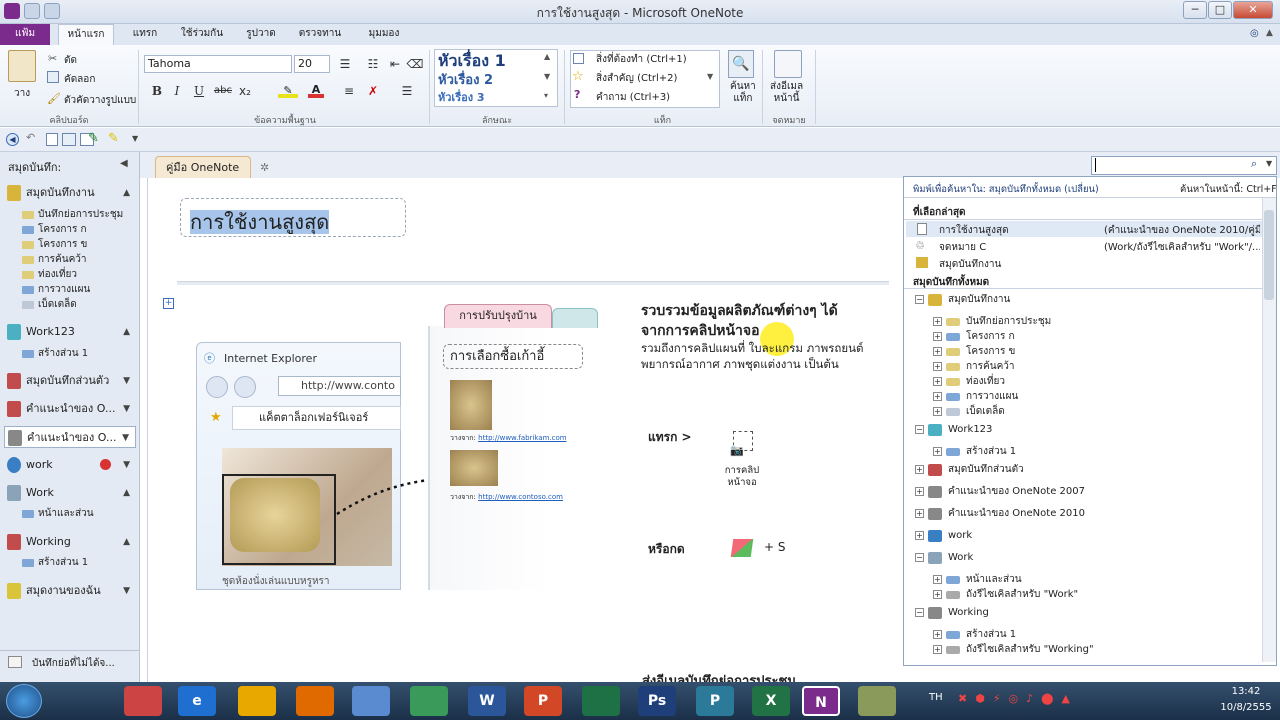  What do you see at coordinates (1083, 649) in the screenshot?
I see `tree-item: + ถังรีไซเคิลสำหรับ "Working"` at bounding box center [1083, 649].